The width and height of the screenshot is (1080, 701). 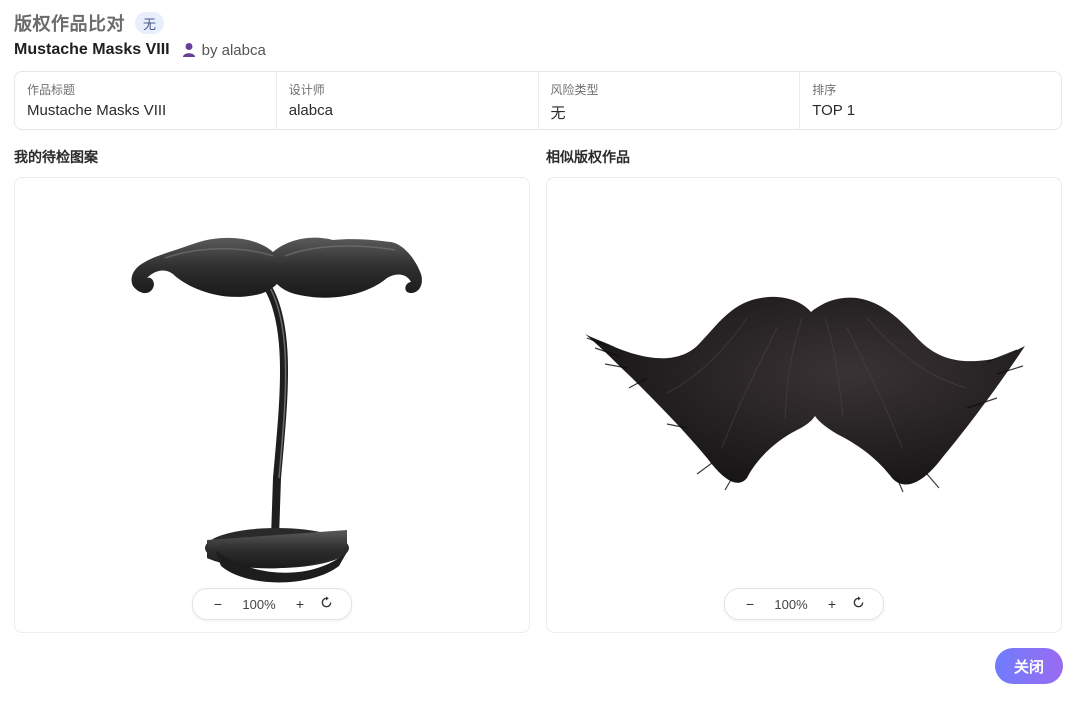 I want to click on info-label: 排序, so click(x=824, y=90).